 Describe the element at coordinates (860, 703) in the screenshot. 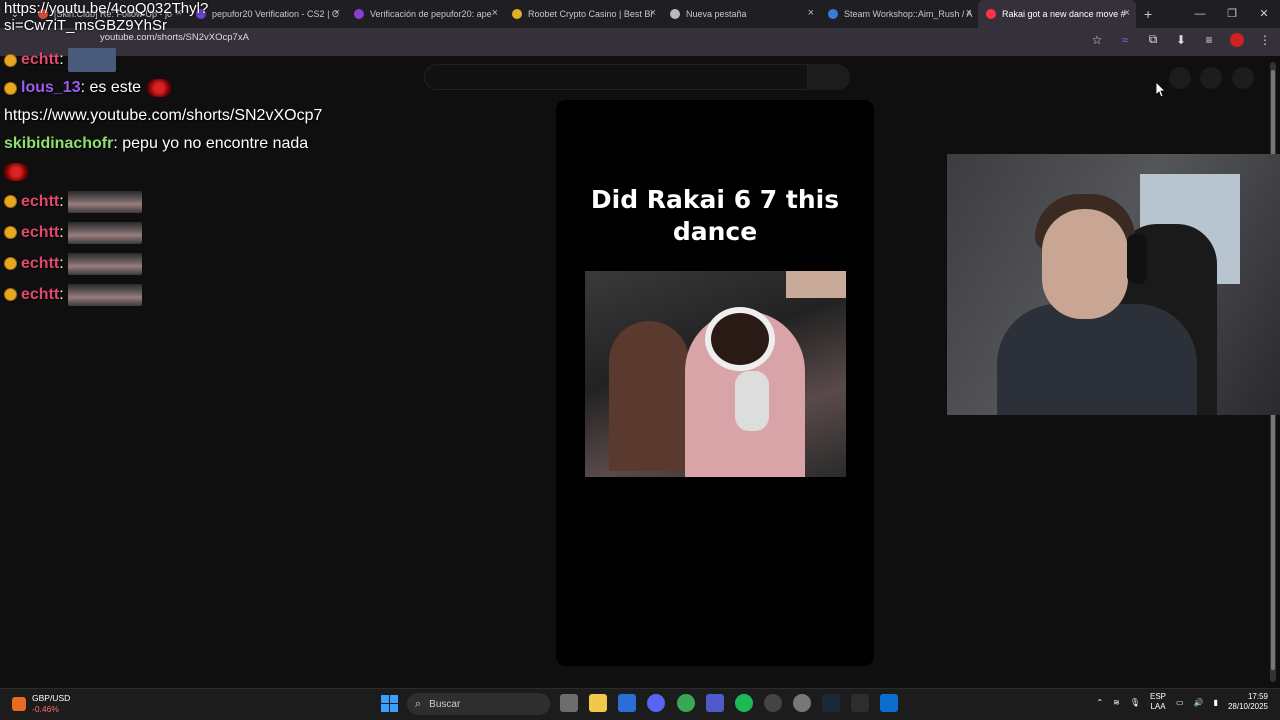

I see `editor-icon` at that location.